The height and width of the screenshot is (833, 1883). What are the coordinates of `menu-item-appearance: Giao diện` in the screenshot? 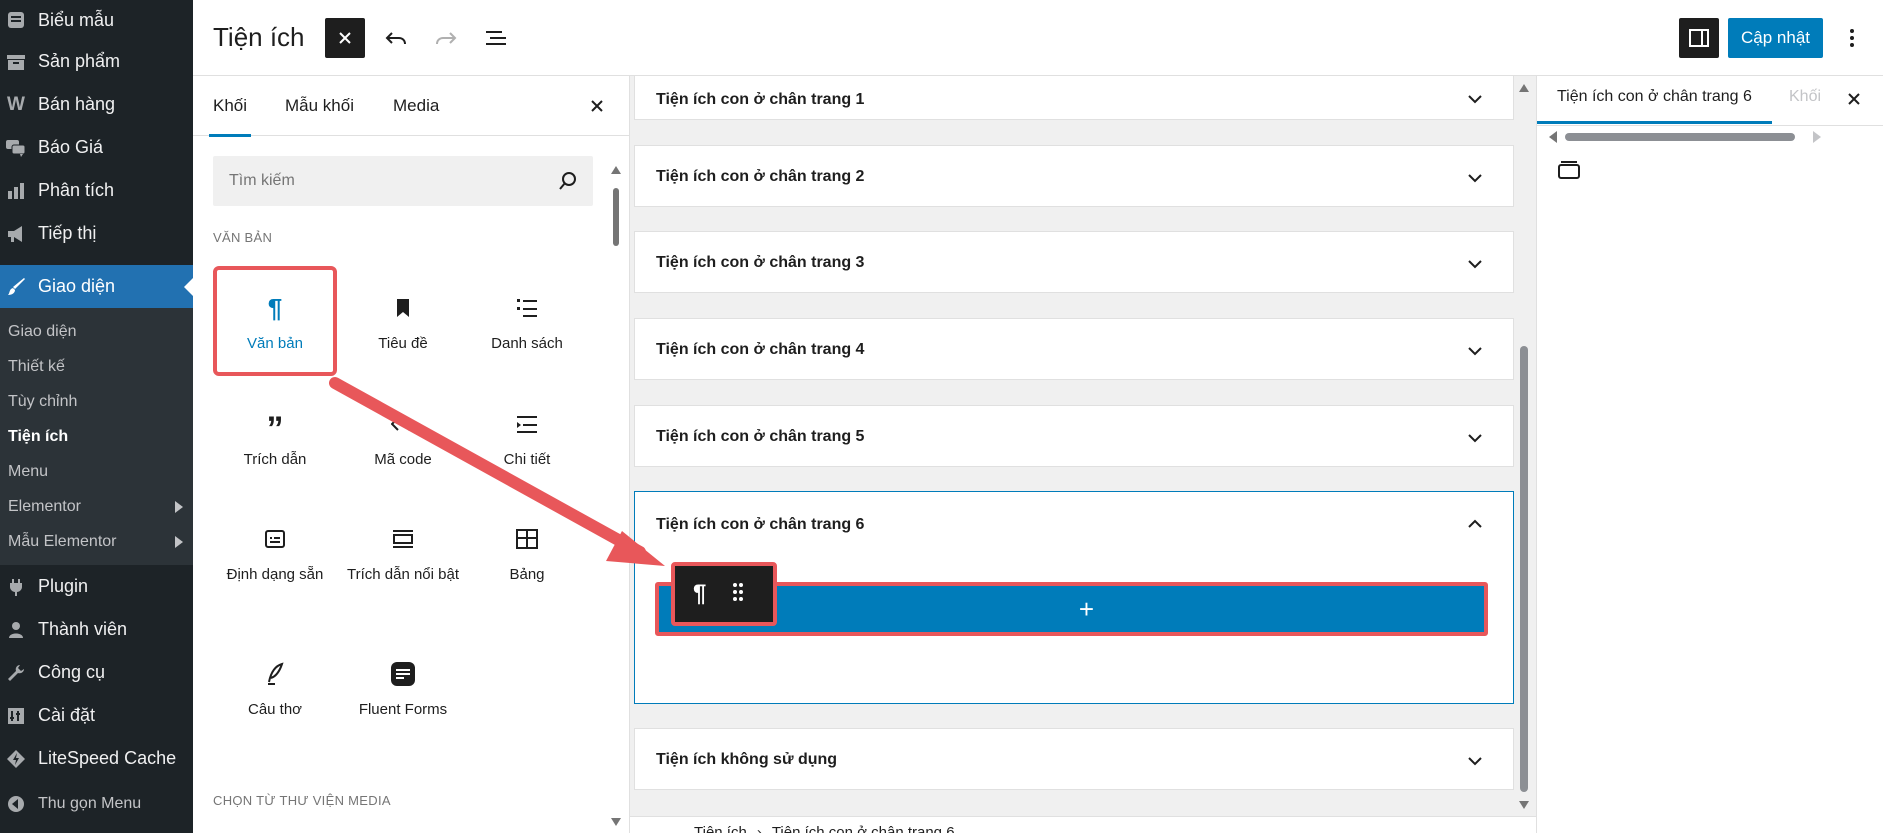 It's located at (96, 286).